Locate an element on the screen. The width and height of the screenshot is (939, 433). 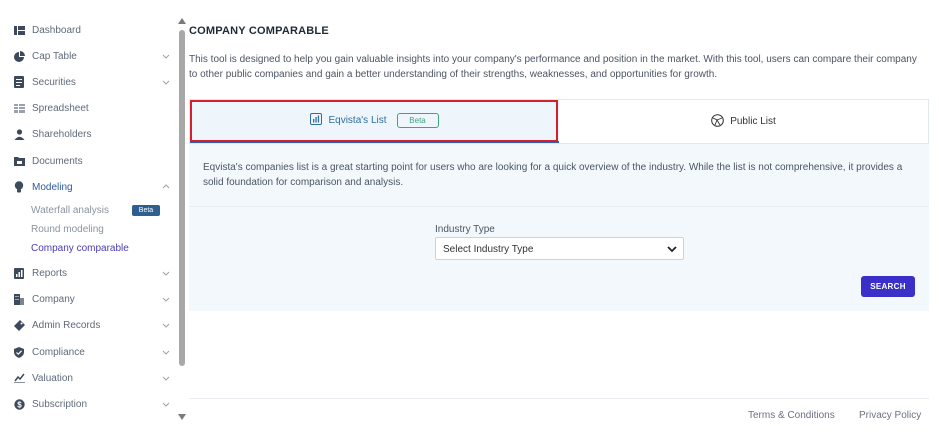
documents-icon is located at coordinates (19, 161).